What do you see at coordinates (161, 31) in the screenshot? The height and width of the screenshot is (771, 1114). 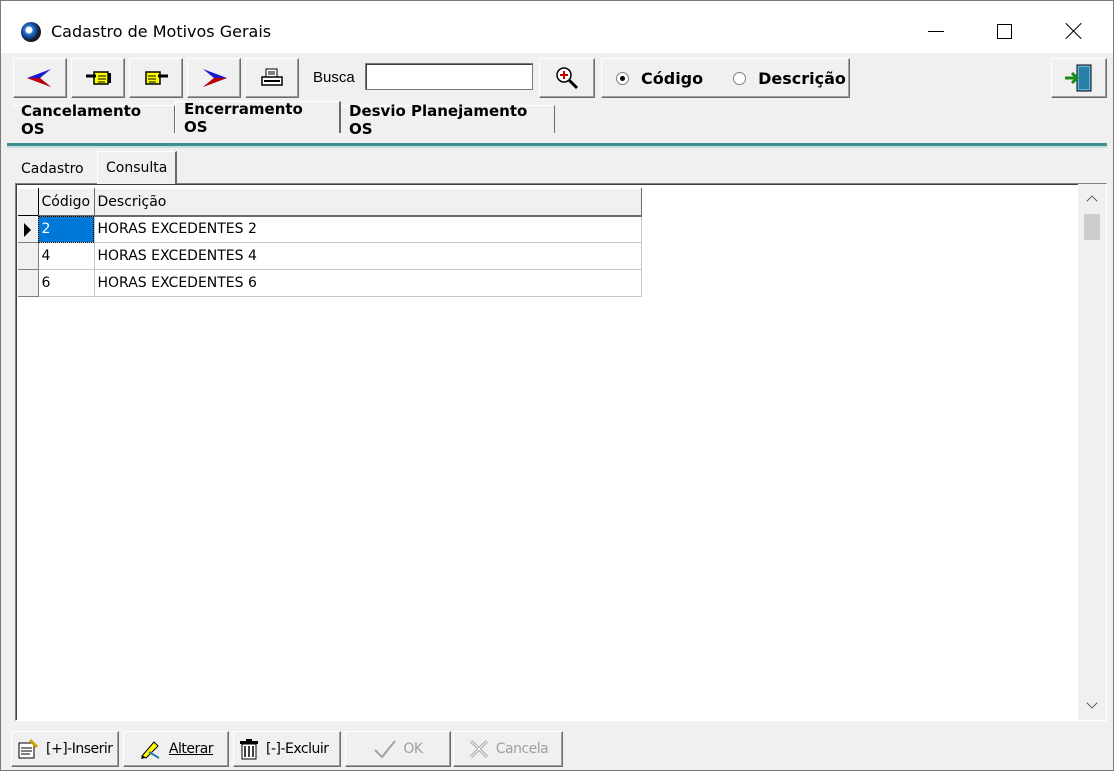 I see `window-title: Cadastro de Motivos Gerais` at bounding box center [161, 31].